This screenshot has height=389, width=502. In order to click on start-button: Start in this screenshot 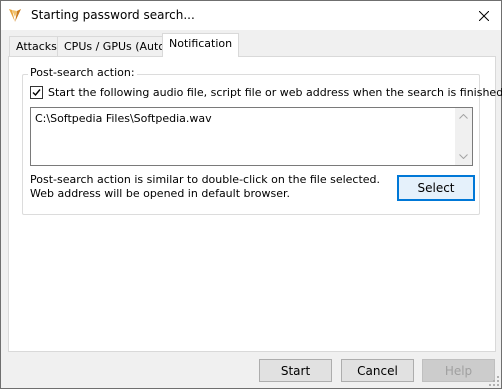, I will do `click(295, 370)`.